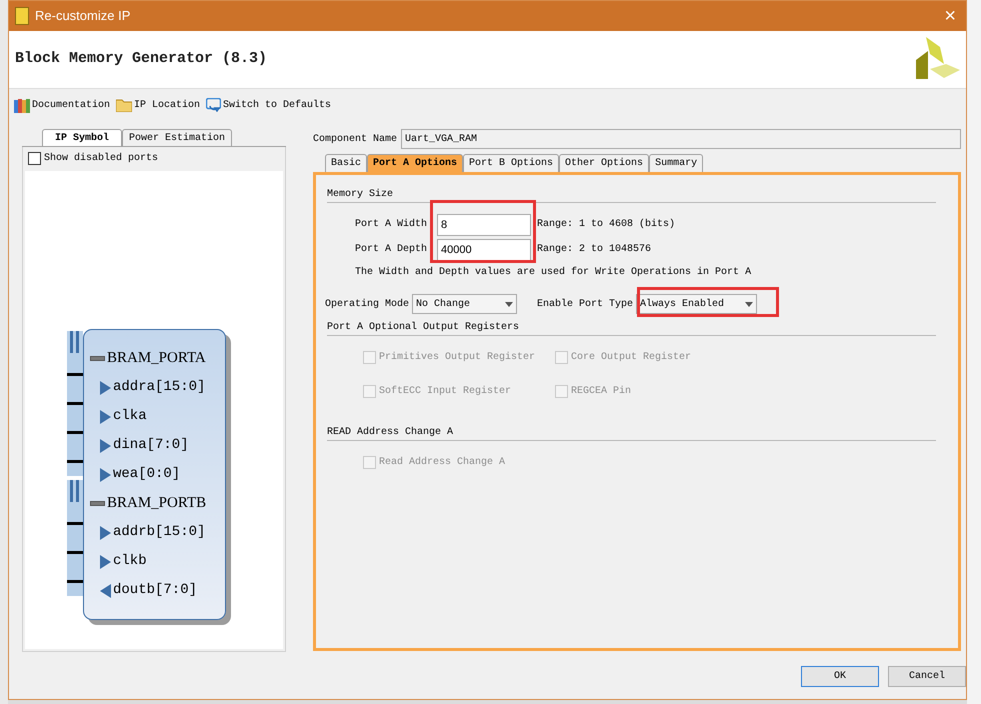 The image size is (981, 704). What do you see at coordinates (391, 225) in the screenshot?
I see `field-label: Port A Width` at bounding box center [391, 225].